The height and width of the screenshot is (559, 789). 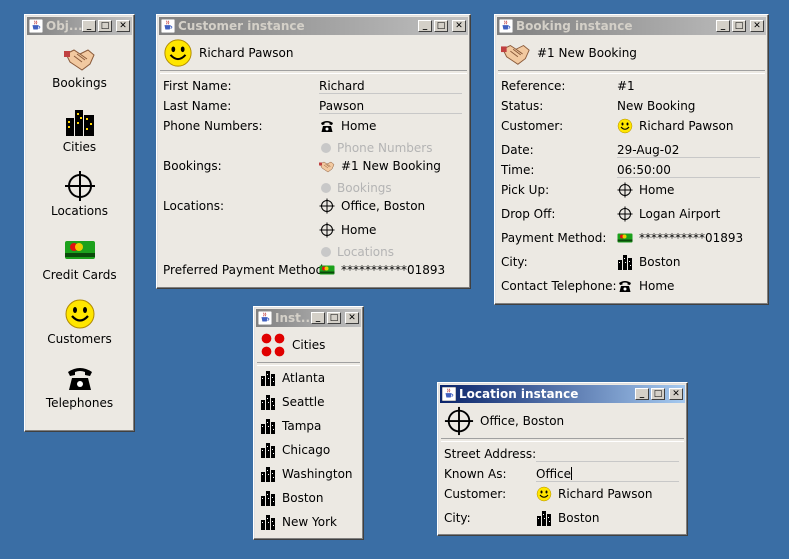 I want to click on class-cities: Cities, so click(x=79, y=130).